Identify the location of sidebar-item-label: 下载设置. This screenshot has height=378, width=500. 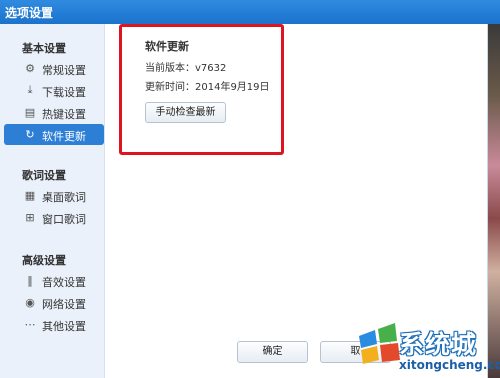
(64, 92).